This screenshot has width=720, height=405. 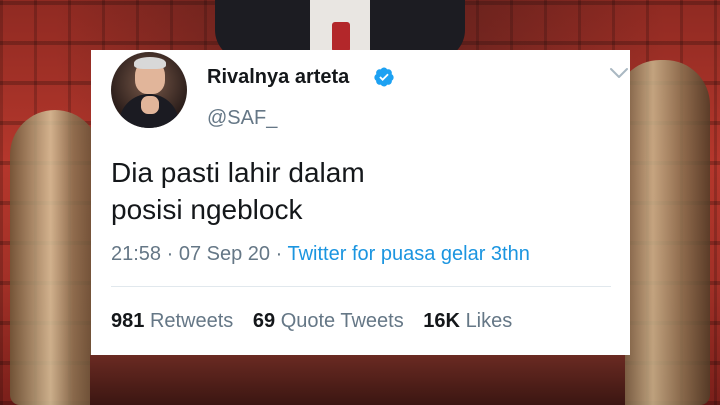 I want to click on retweets-count: 981, so click(x=128, y=321).